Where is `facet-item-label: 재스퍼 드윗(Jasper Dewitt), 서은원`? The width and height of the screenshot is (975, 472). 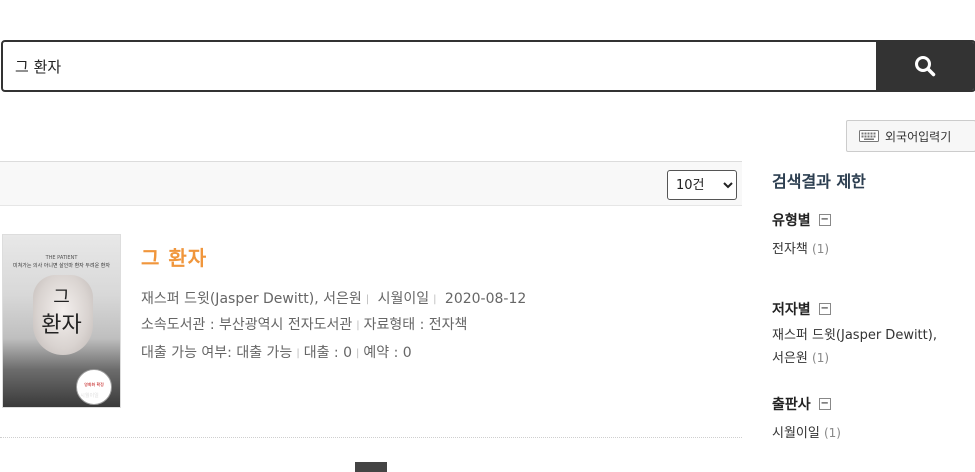
facet-item-label: 재스퍼 드윗(Jasper Dewitt), 서은원 is located at coordinates (854, 347).